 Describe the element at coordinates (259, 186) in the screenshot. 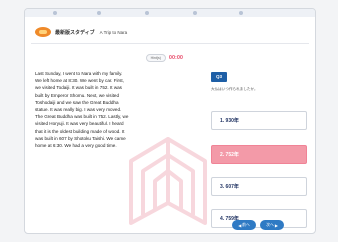

I see `answer-choice-3: 3. 607年` at that location.